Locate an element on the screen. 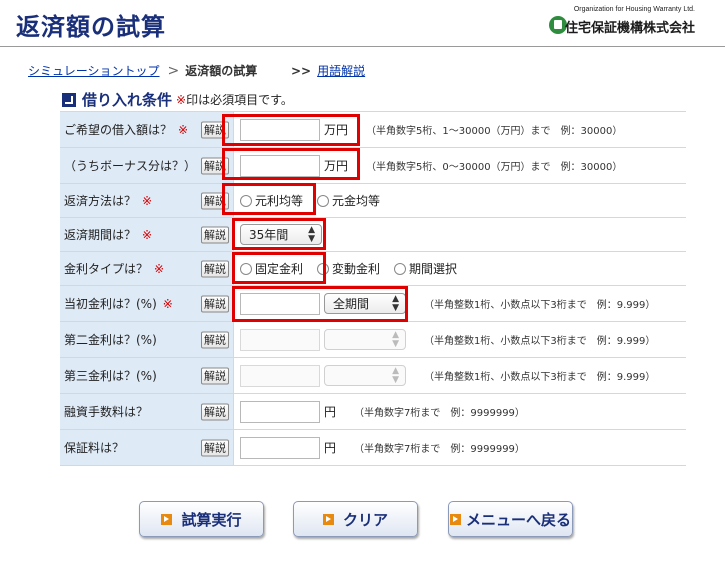 The width and height of the screenshot is (725, 585). help-button-loan-fee: 解説 is located at coordinates (215, 411).